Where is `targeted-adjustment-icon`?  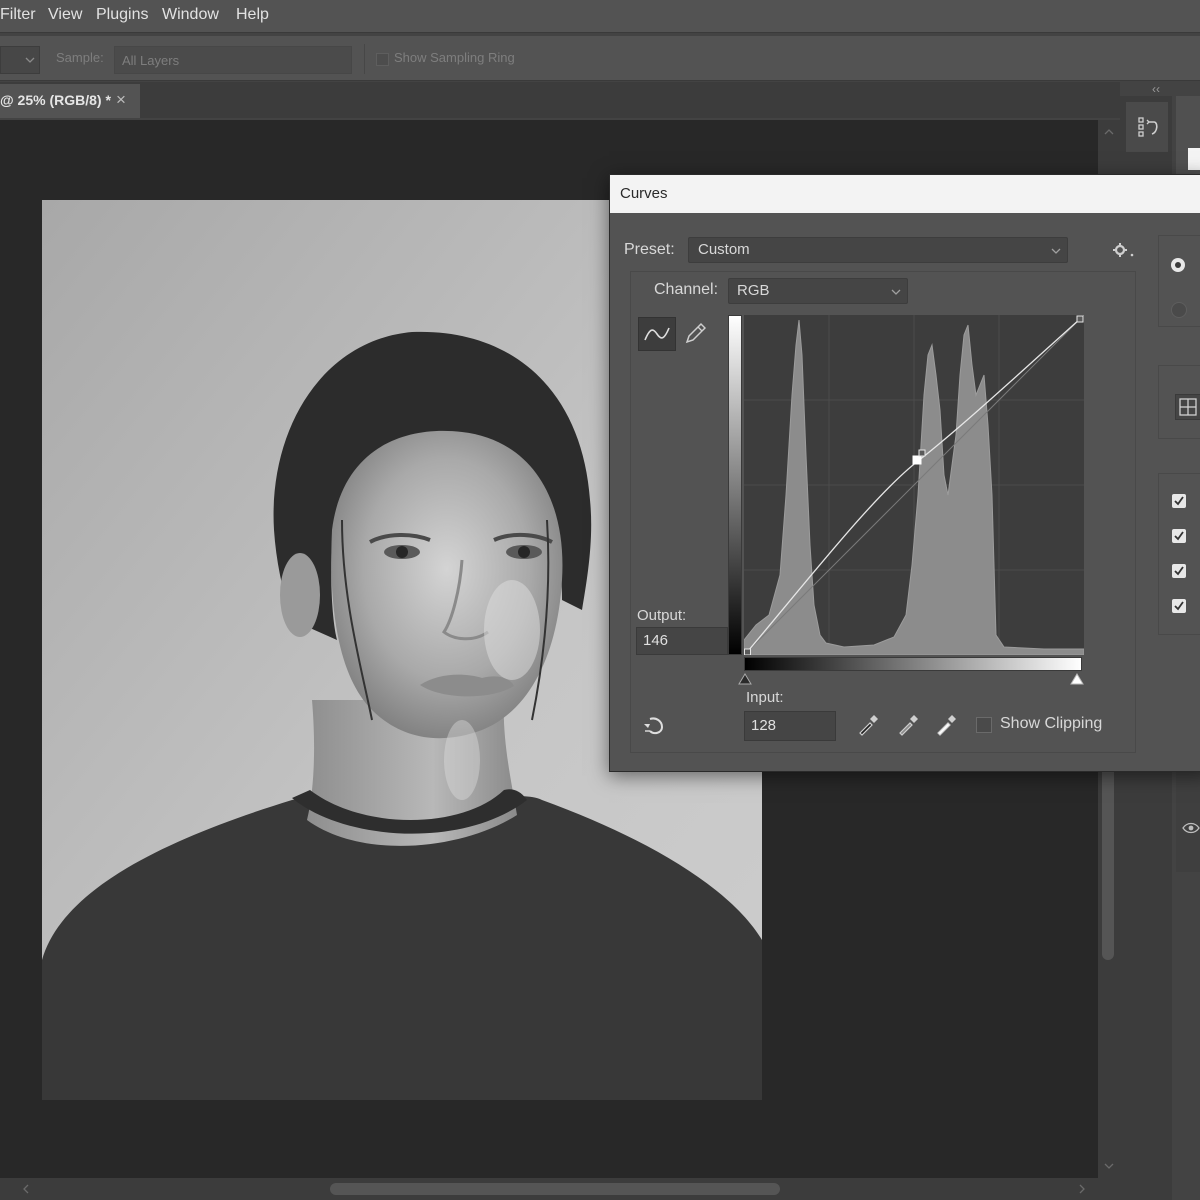 targeted-adjustment-icon is located at coordinates (656, 726).